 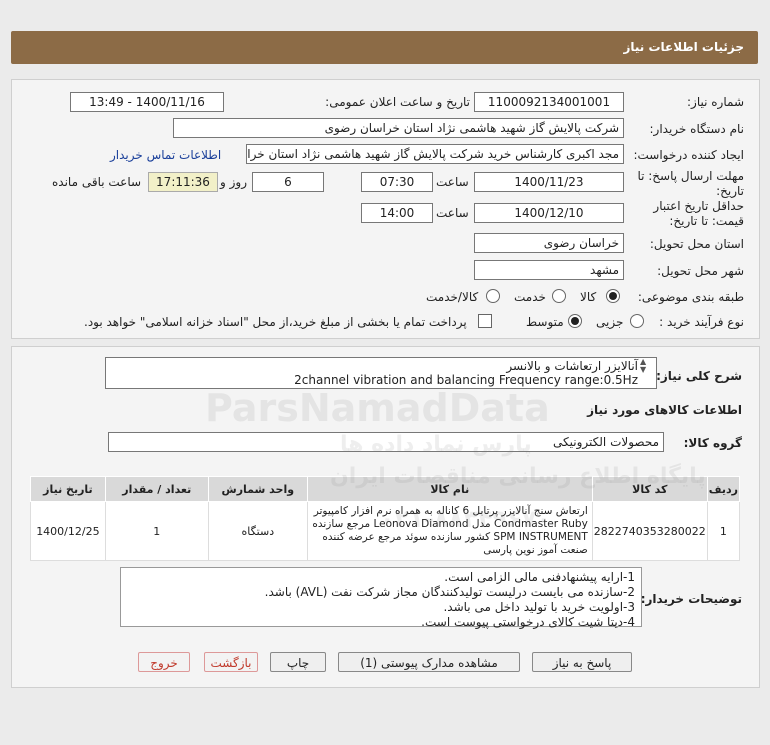 I want to click on treasury-checkbox, so click(x=485, y=321).